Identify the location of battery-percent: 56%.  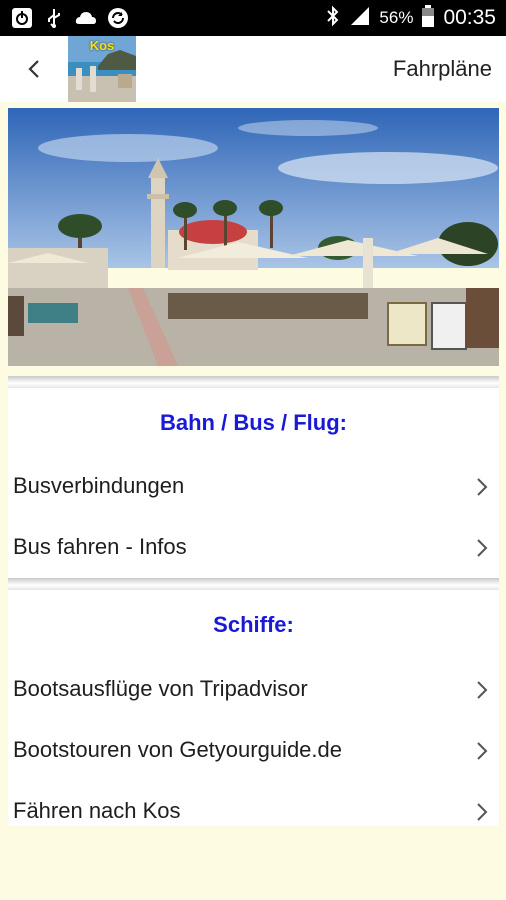
(396, 17).